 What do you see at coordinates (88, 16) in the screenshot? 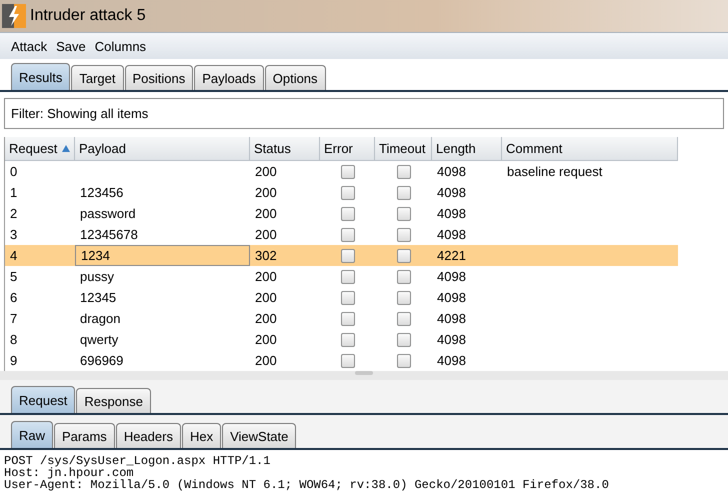
I see `window-title: Intruder attack 5` at bounding box center [88, 16].